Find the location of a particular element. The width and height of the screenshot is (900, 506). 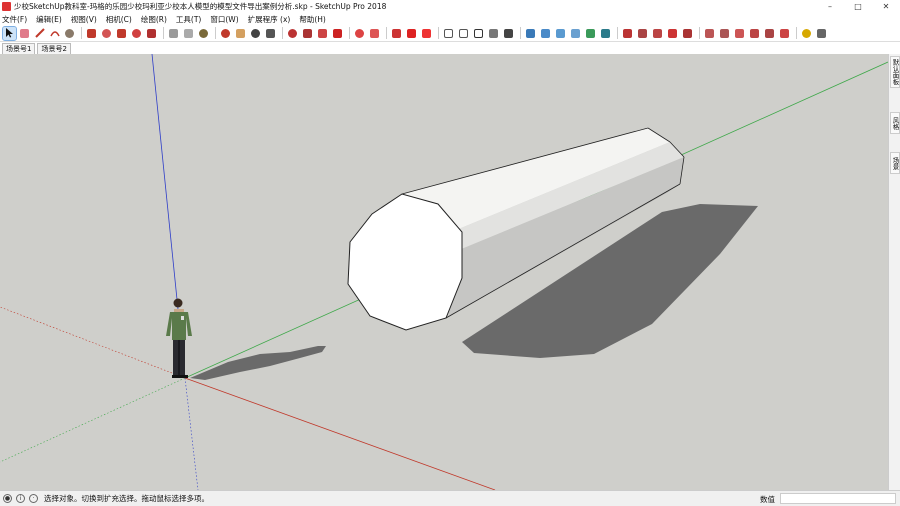

xray-button is located at coordinates (448, 33).